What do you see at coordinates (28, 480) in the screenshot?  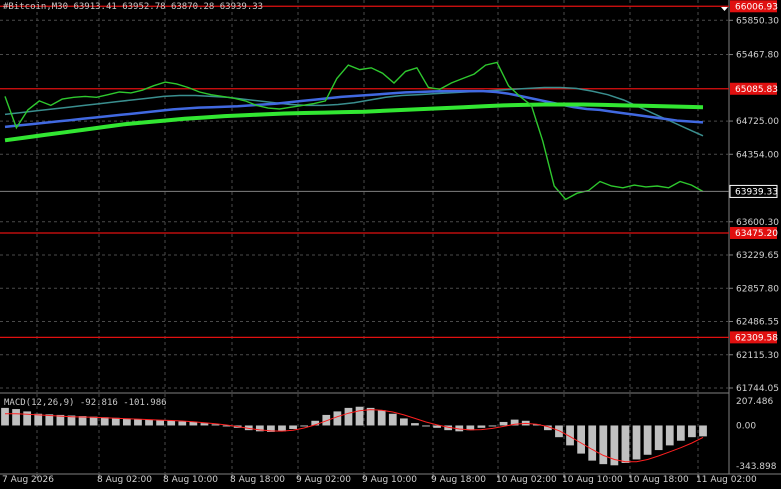 I see `time-tick-label: 7 Aug 2026` at bounding box center [28, 480].